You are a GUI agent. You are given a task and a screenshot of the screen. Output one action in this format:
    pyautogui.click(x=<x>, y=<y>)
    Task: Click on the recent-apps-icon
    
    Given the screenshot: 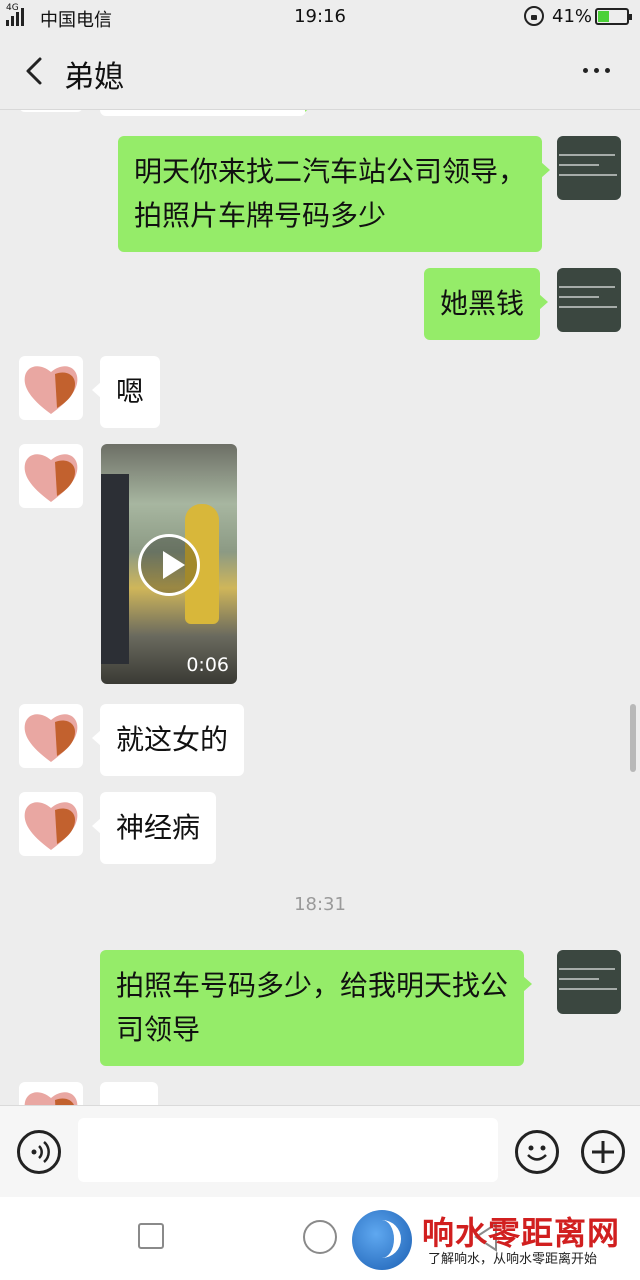 What is the action you would take?
    pyautogui.click(x=151, y=1236)
    